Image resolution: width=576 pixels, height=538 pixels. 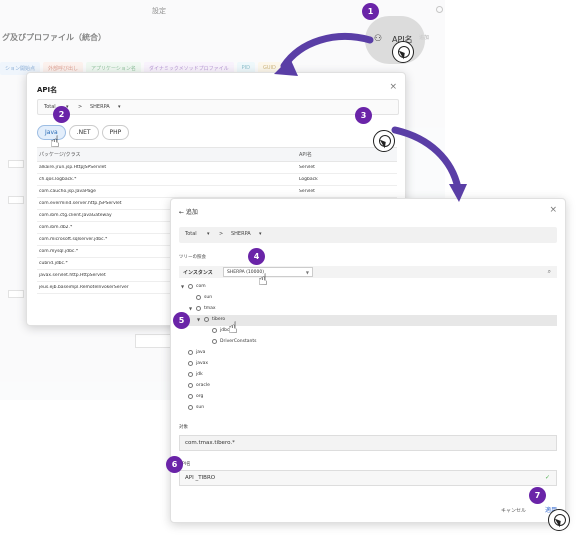 What do you see at coordinates (368, 353) in the screenshot?
I see `tree-node: java` at bounding box center [368, 353].